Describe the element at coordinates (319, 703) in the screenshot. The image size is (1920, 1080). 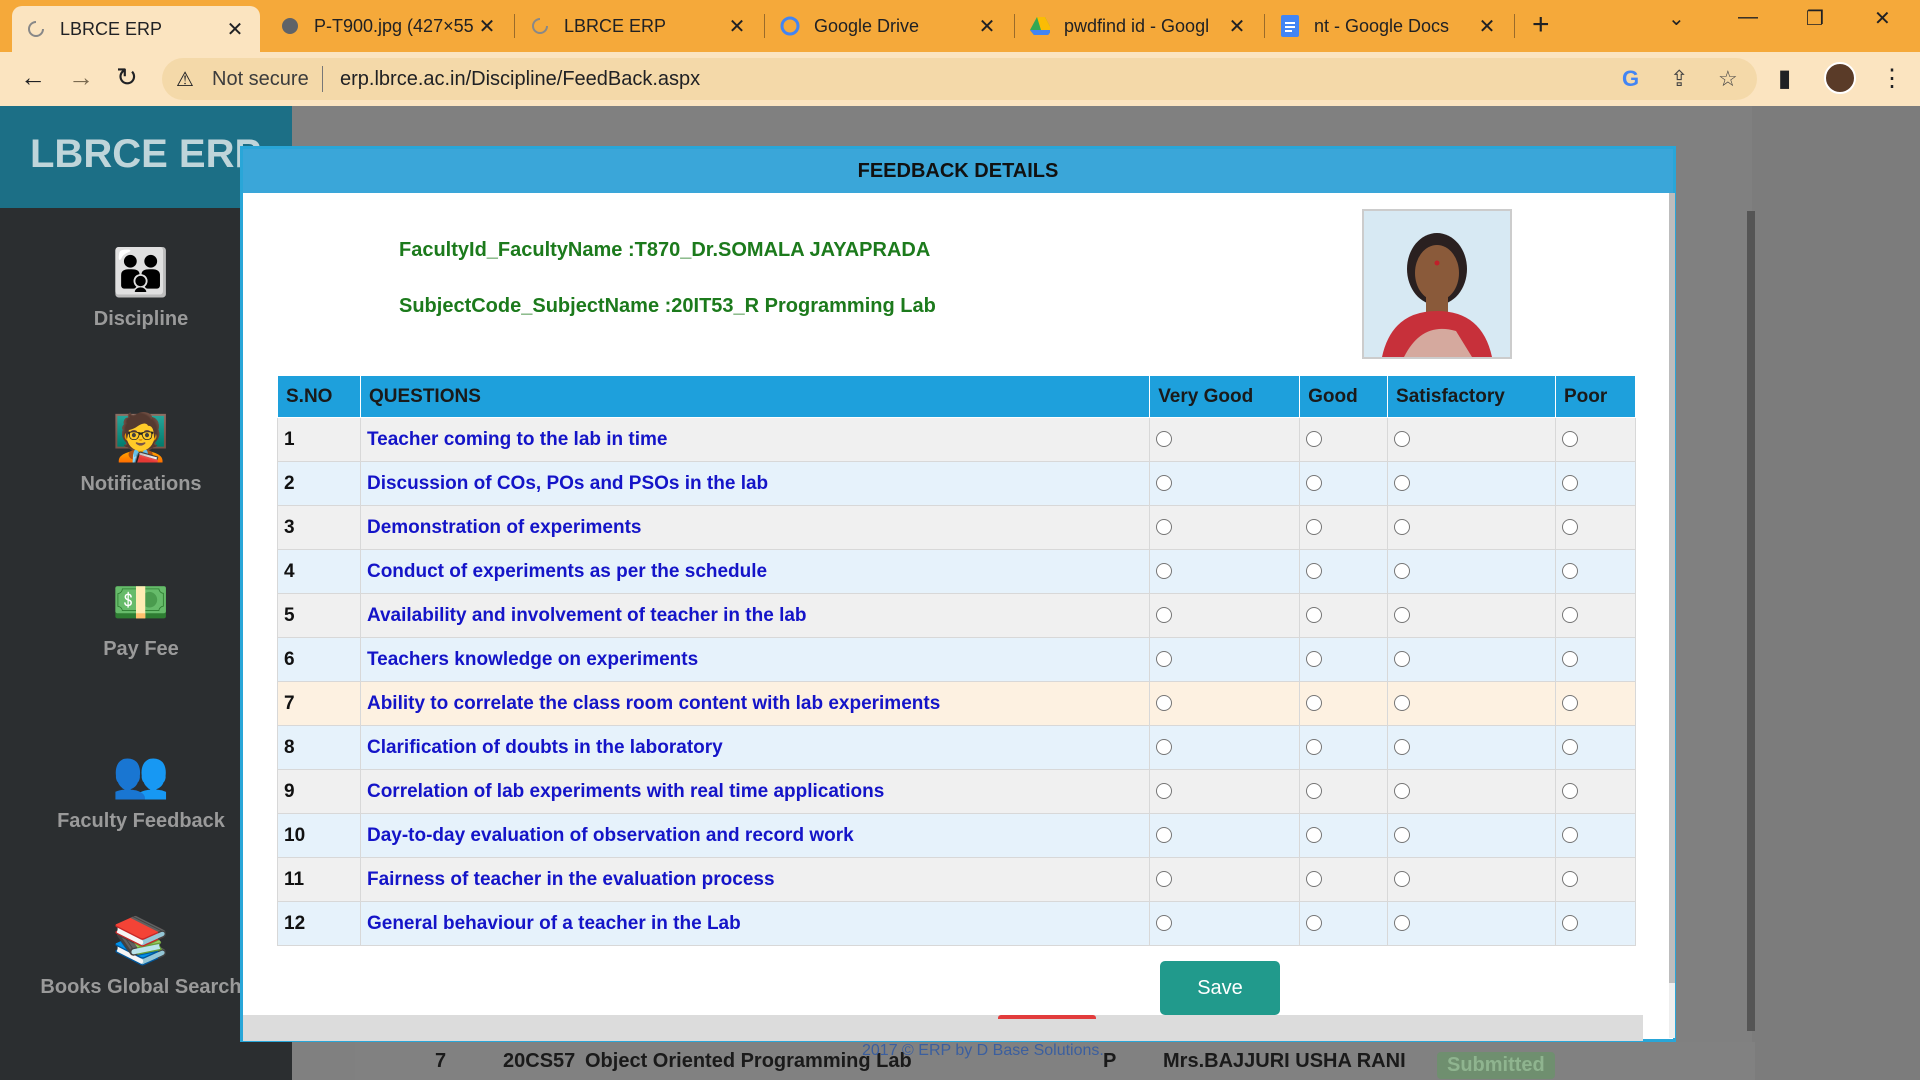
I see `question-sno: 7` at that location.